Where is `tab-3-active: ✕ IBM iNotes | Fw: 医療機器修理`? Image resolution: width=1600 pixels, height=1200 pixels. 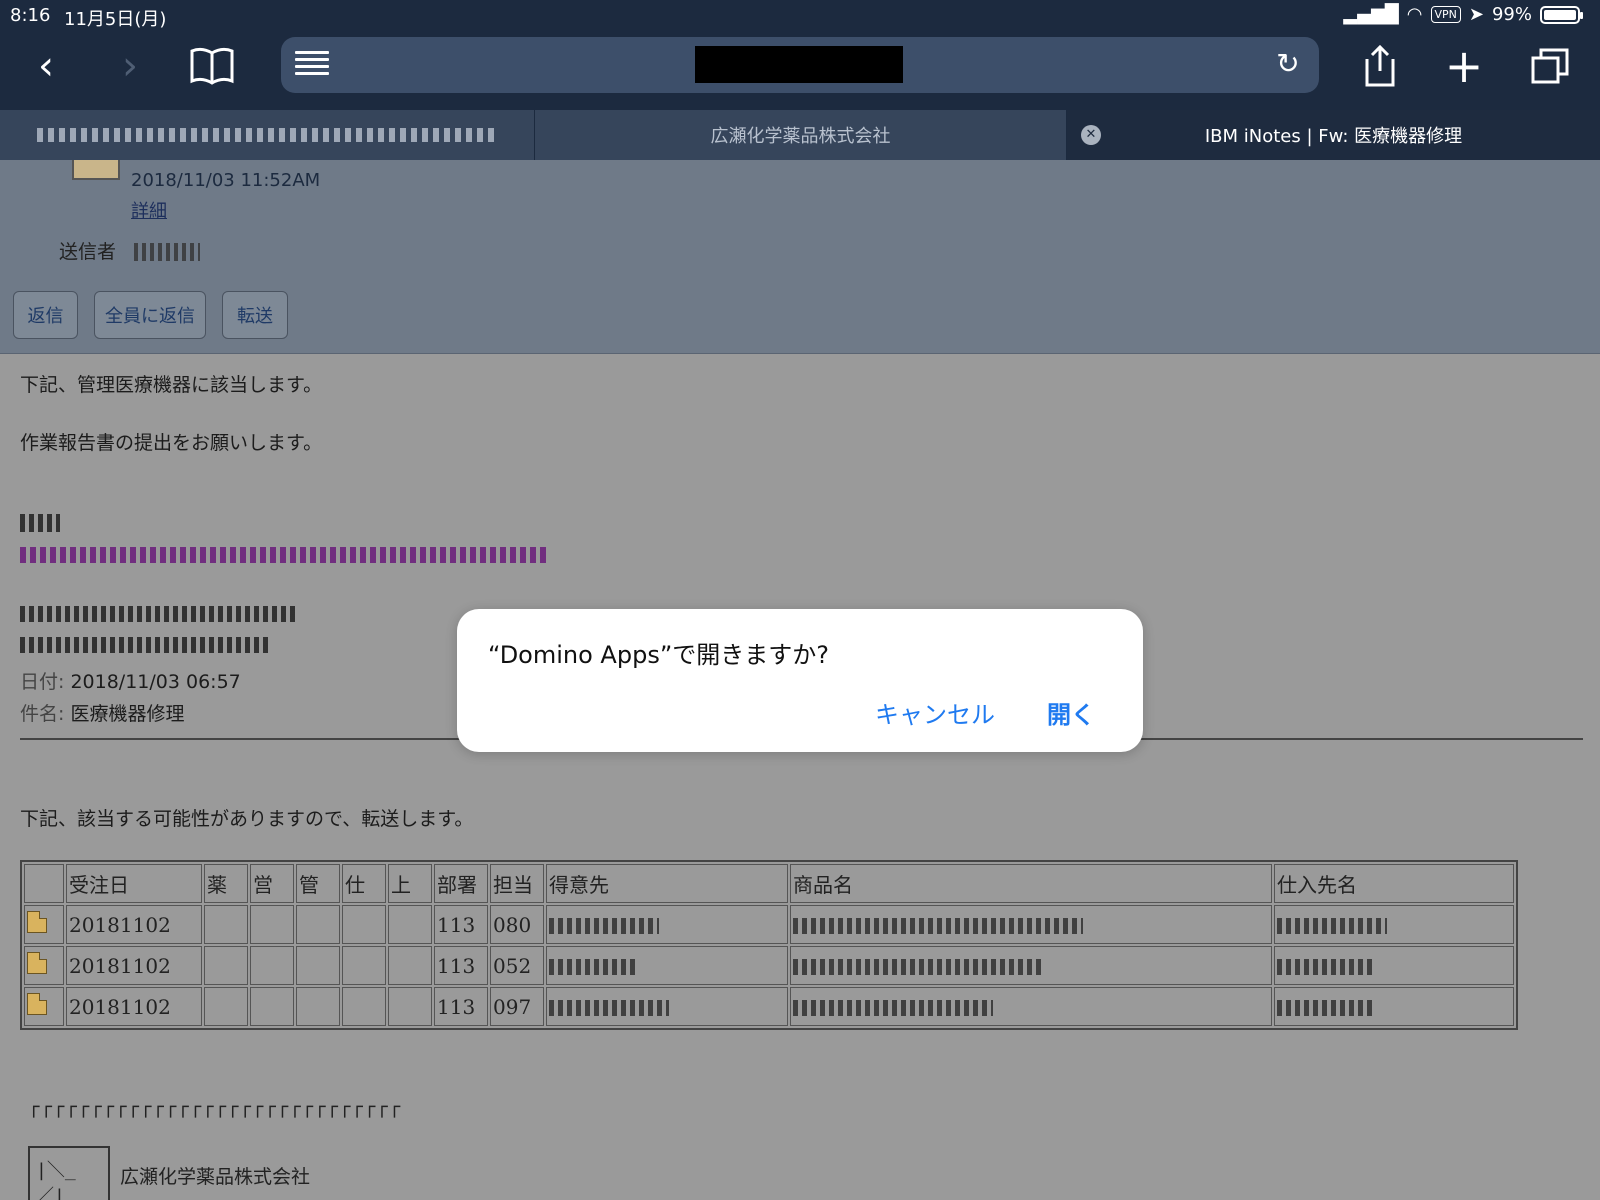 tab-3-active: ✕ IBM iNotes | Fw: 医療機器修理 is located at coordinates (1333, 135).